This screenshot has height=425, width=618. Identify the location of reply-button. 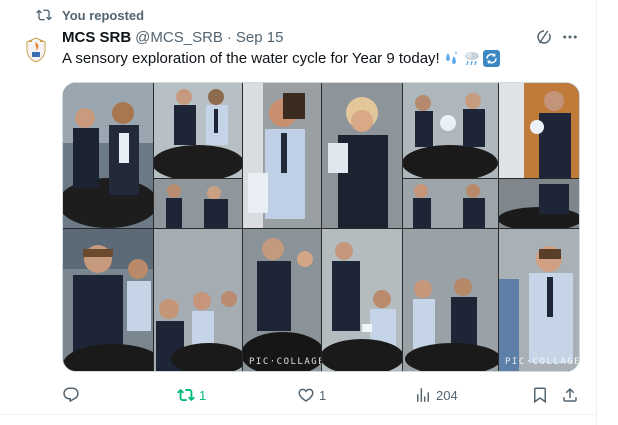
(73, 395).